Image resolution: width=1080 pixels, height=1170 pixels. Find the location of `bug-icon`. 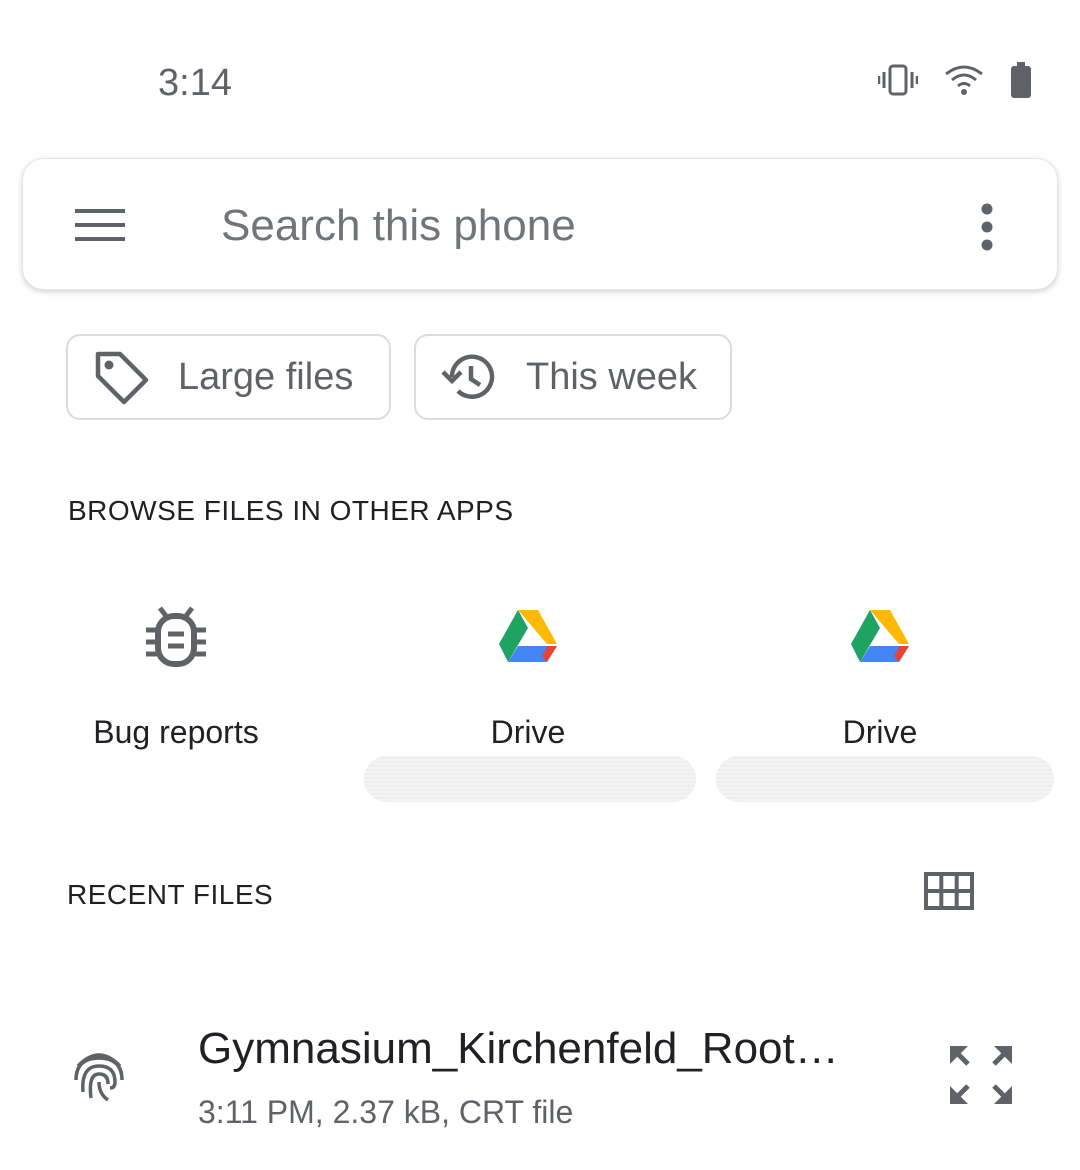

bug-icon is located at coordinates (176, 636).